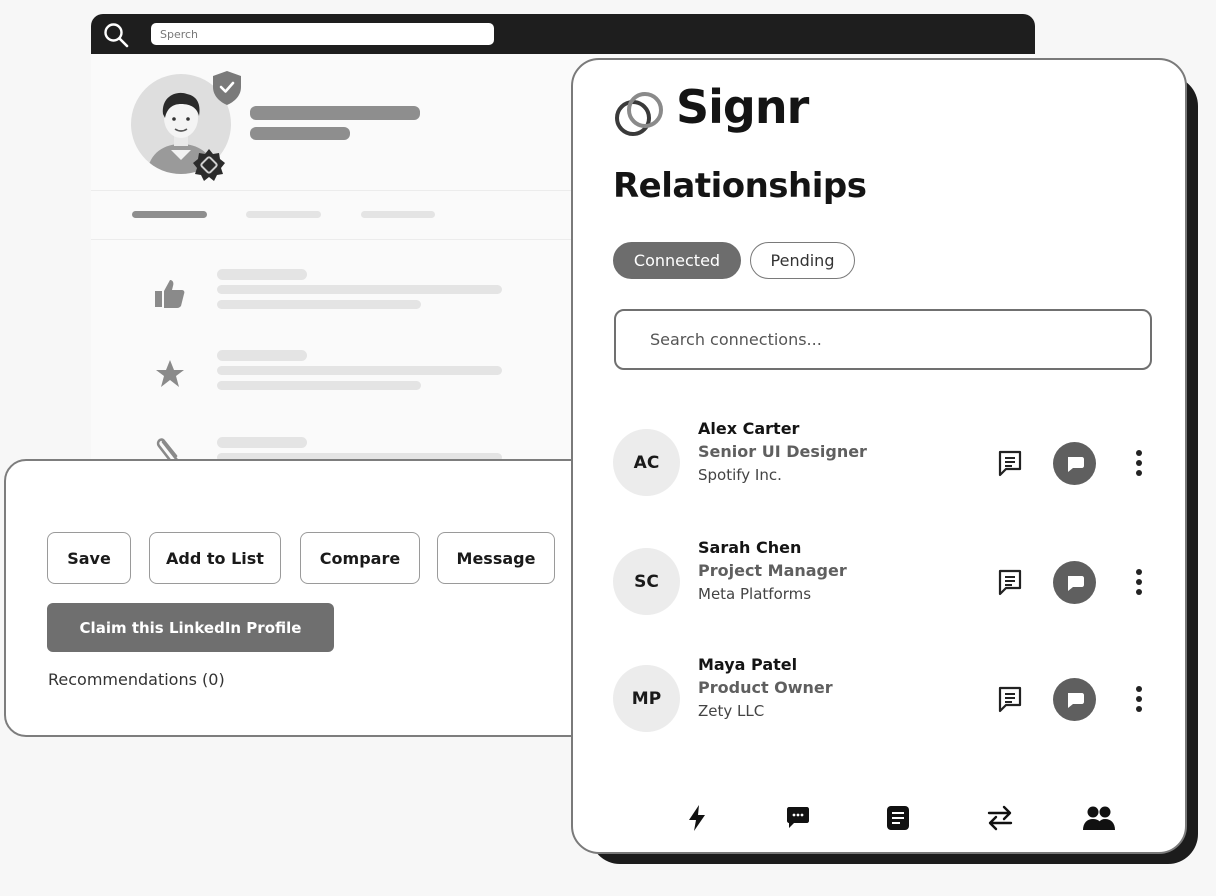 This screenshot has height=896, width=1216. I want to click on bottom-navigation, so click(879, 823).